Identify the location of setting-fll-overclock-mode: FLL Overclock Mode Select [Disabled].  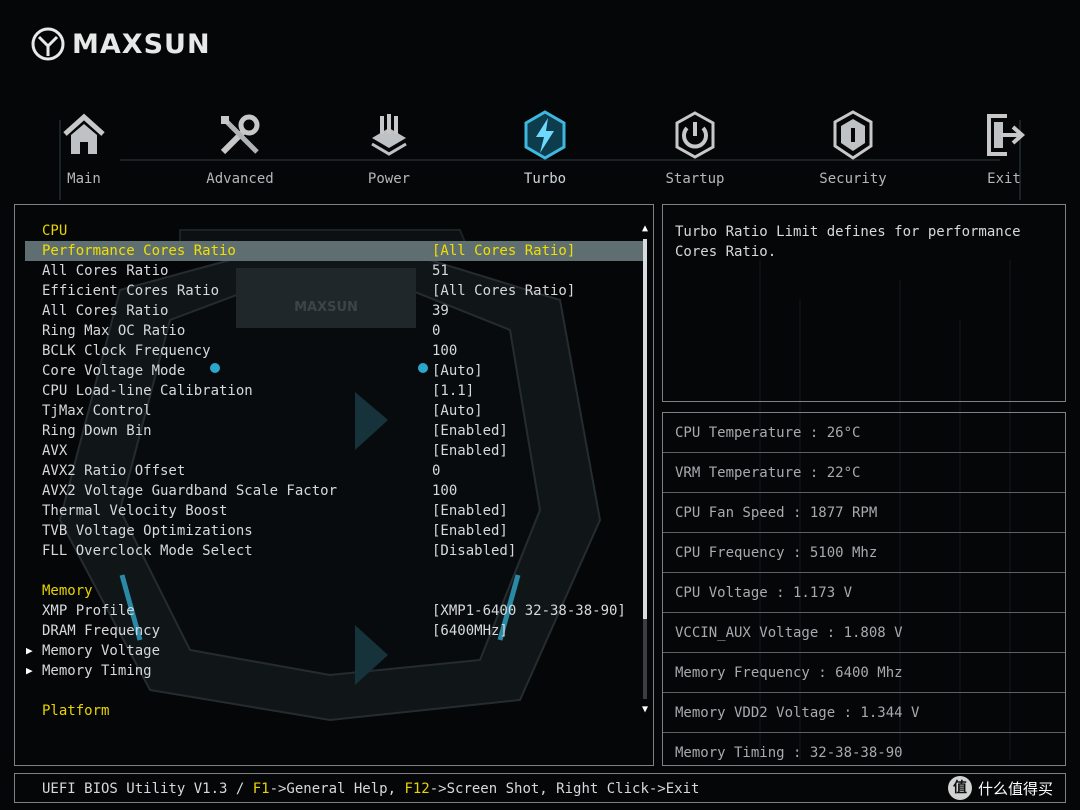
(334, 551).